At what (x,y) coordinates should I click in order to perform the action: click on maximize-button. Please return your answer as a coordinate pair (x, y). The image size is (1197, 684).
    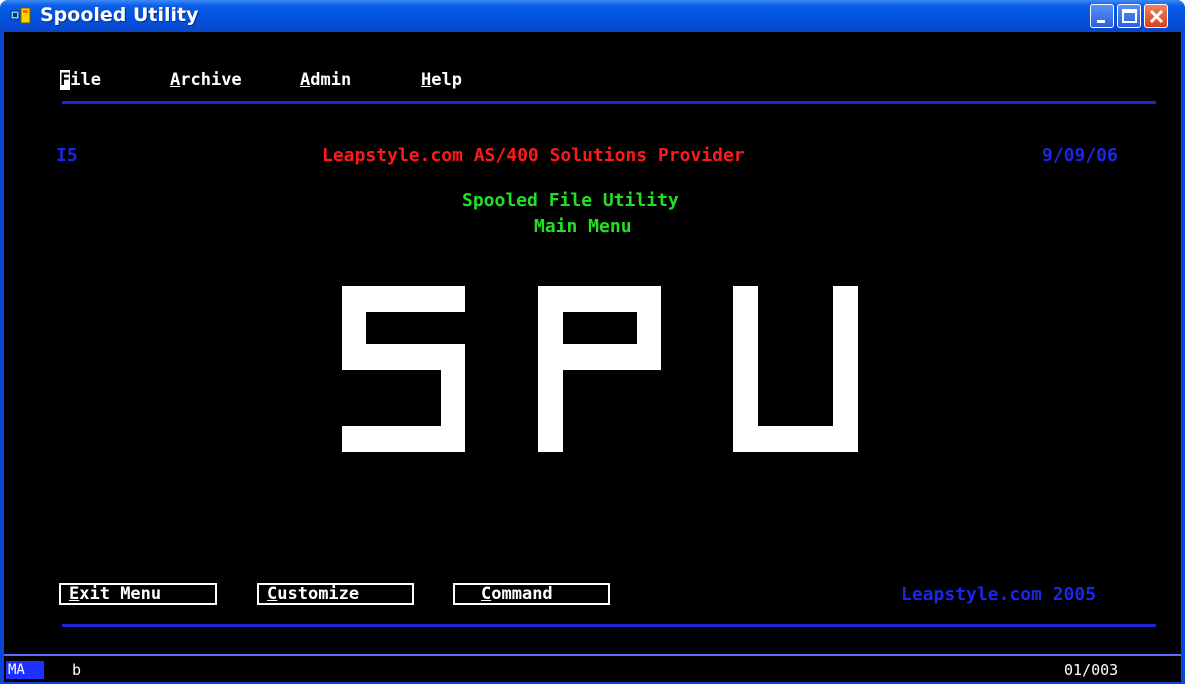
    Looking at the image, I should click on (1129, 16).